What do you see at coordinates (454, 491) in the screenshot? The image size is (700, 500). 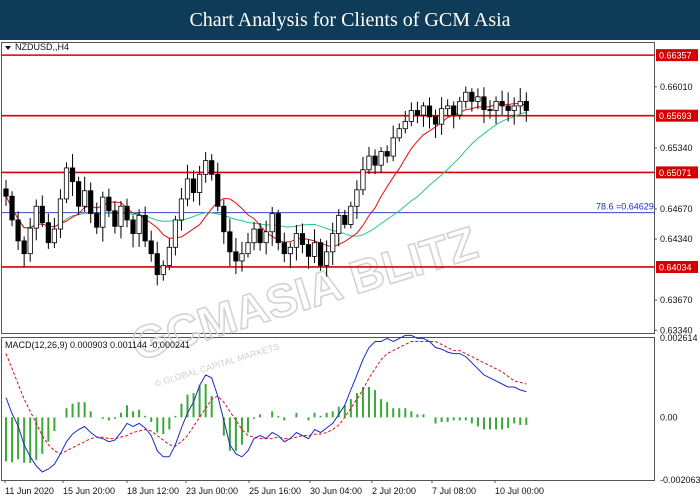 I see `time-tick-label: 7 Jul 08:00` at bounding box center [454, 491].